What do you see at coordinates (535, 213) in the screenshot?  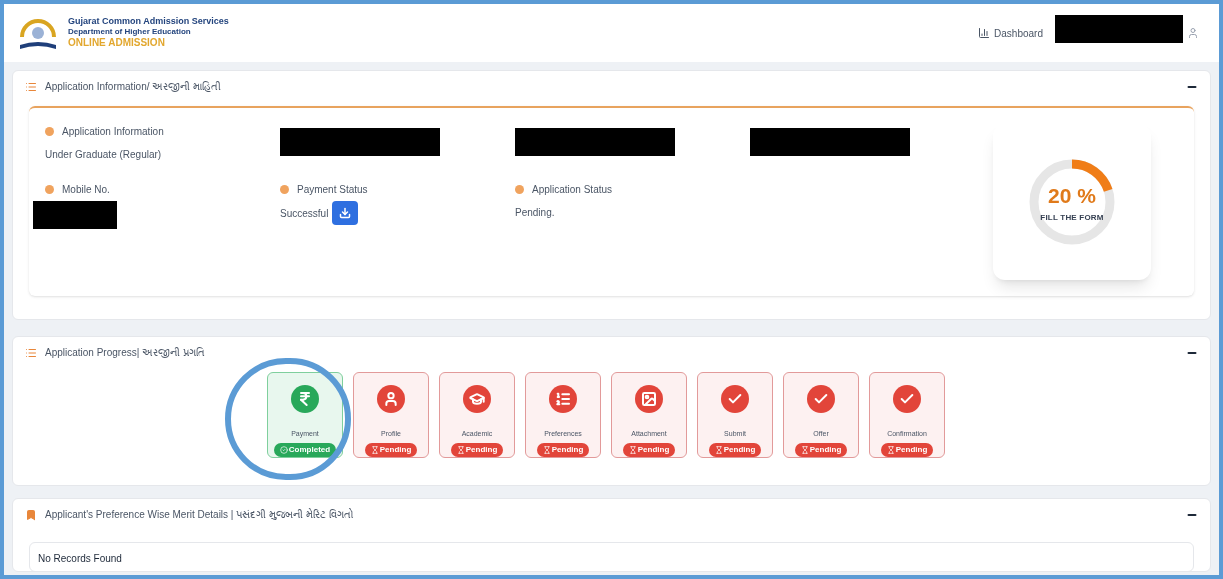 I see `field-value: Pending.` at bounding box center [535, 213].